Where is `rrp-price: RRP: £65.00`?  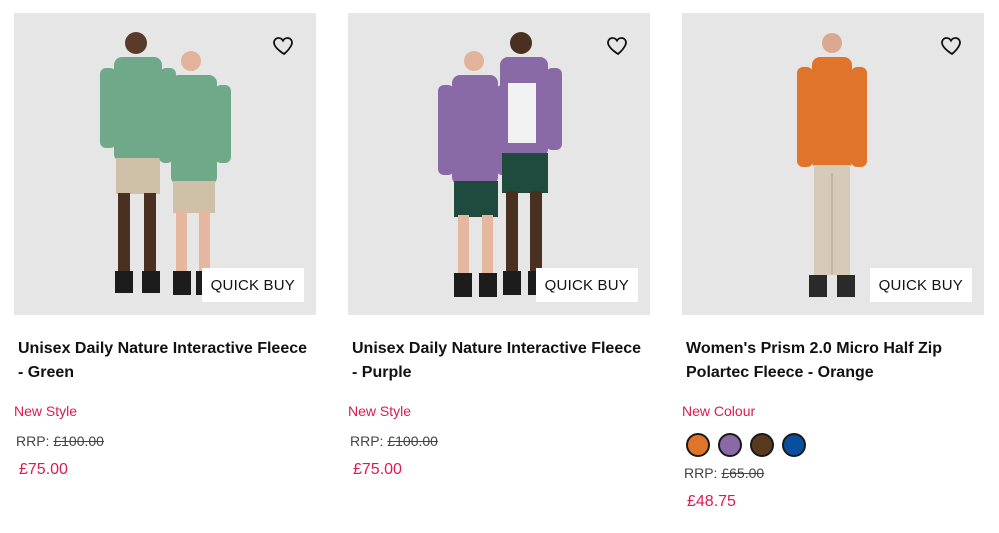
rrp-price: RRP: £65.00 is located at coordinates (834, 473).